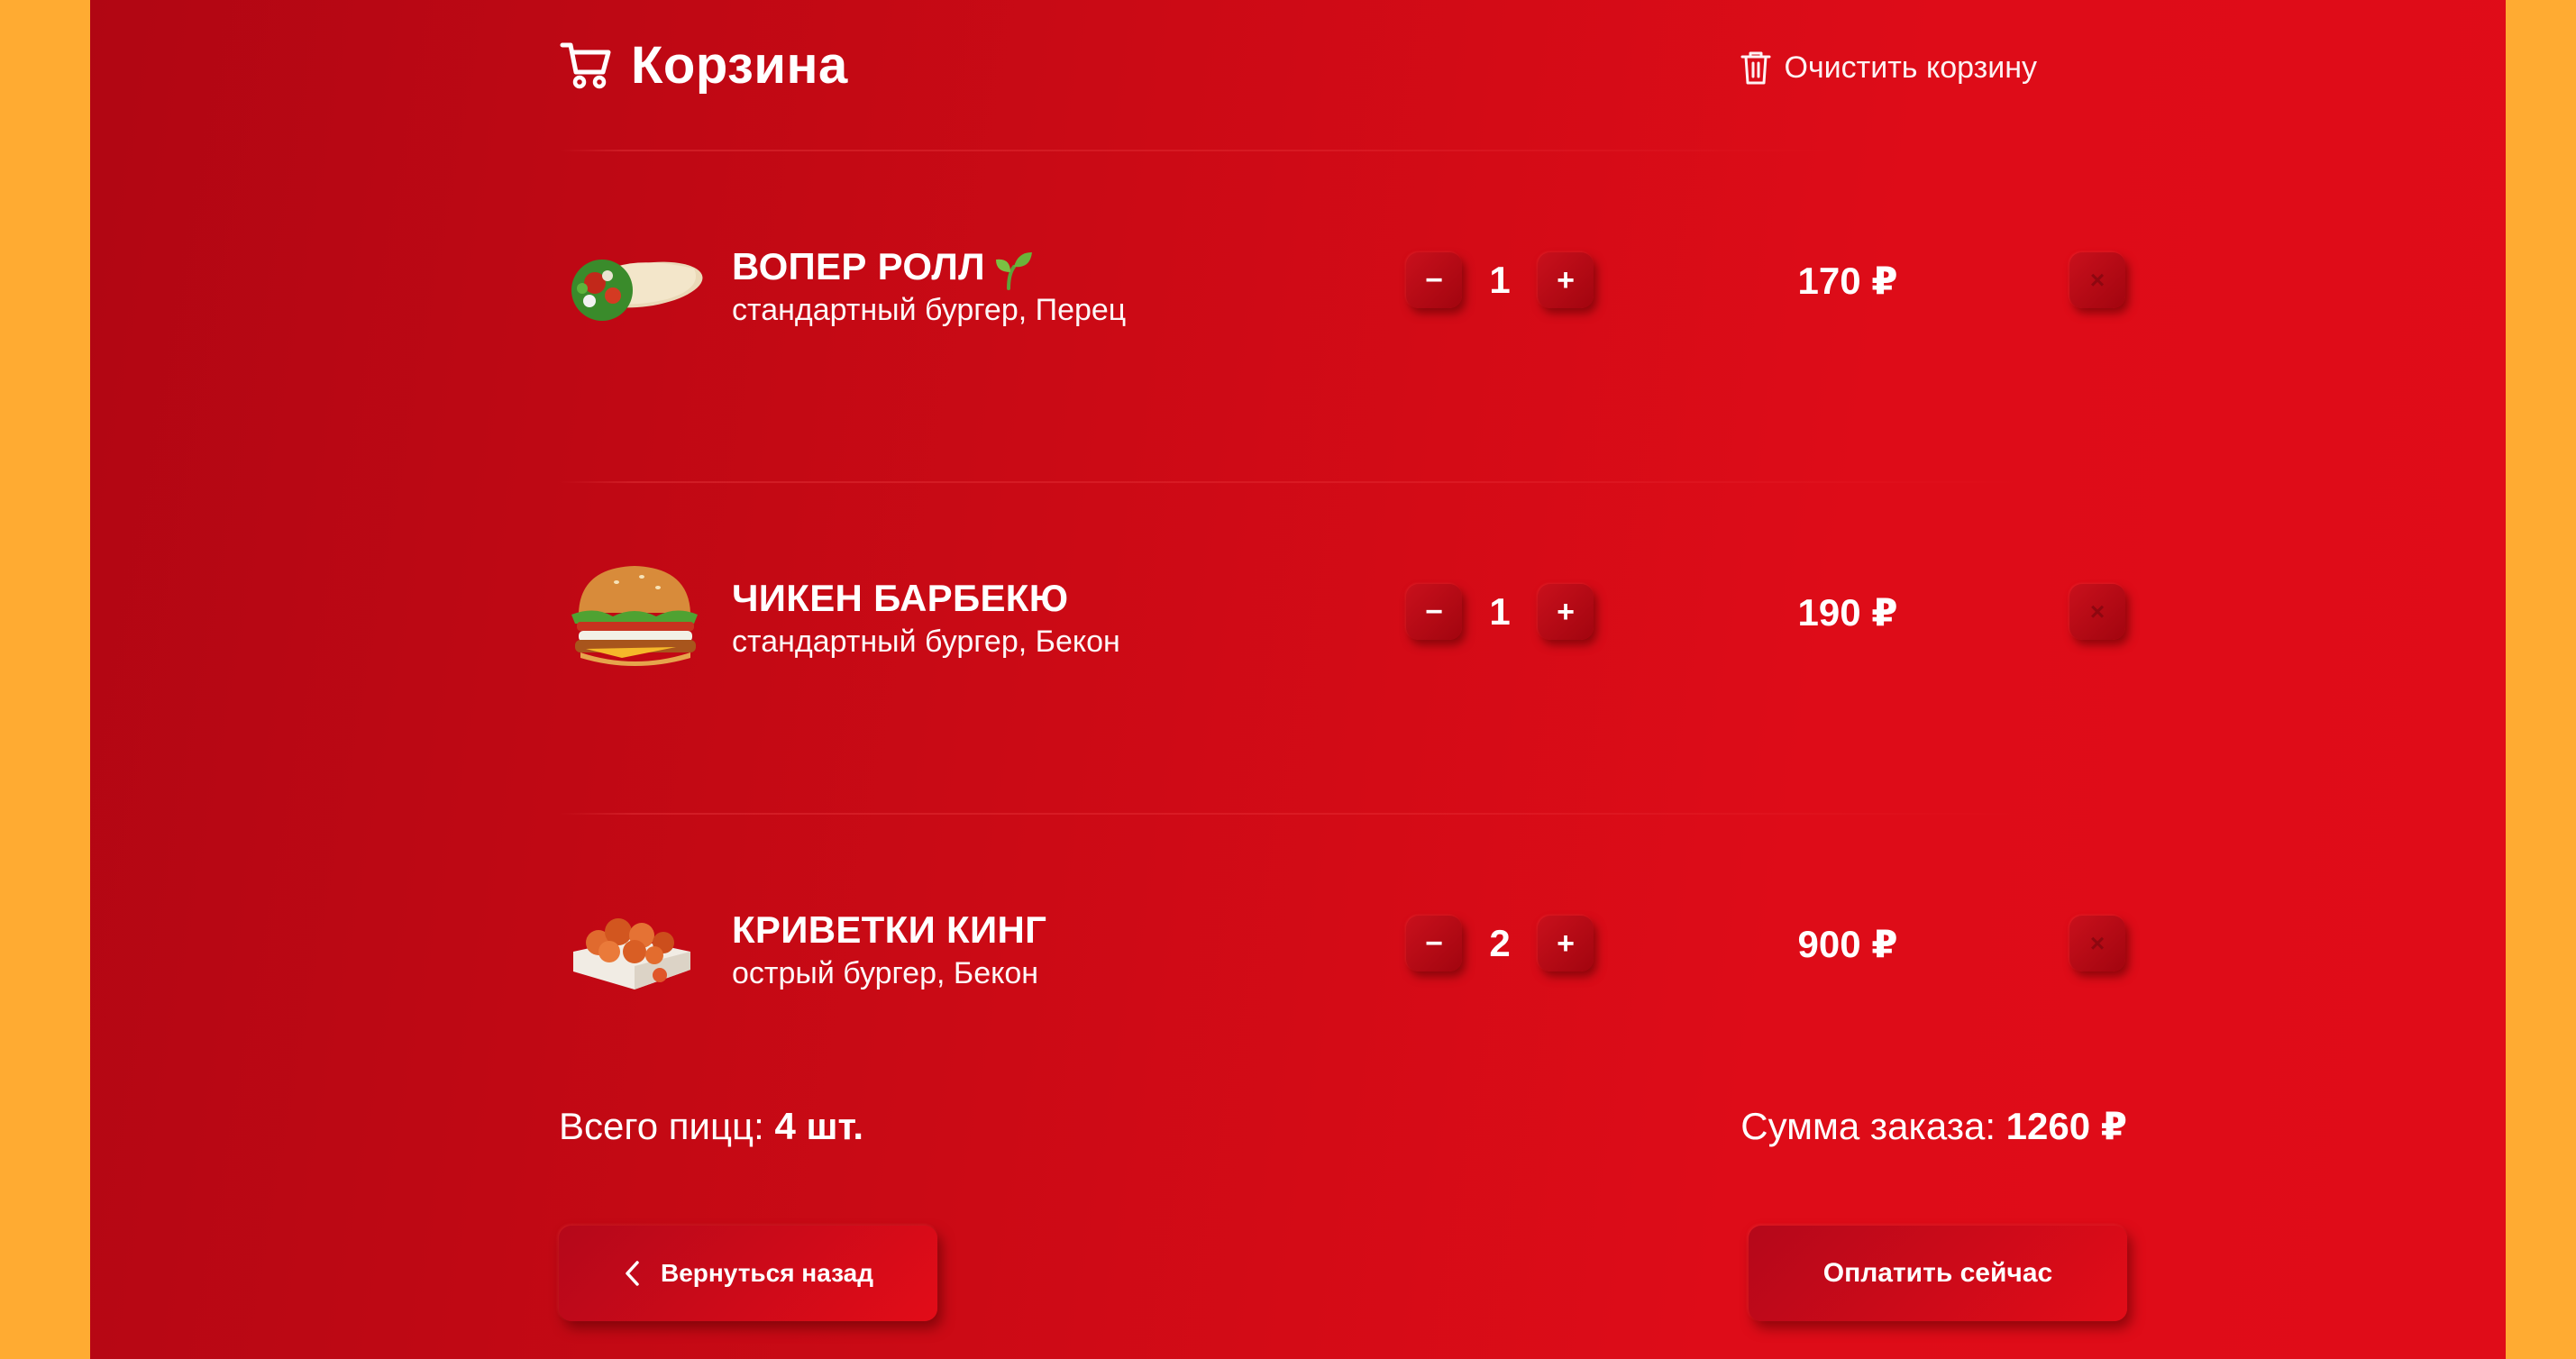 The height and width of the screenshot is (1359, 2576). I want to click on item-description: стандартный бургер, Перец, so click(929, 310).